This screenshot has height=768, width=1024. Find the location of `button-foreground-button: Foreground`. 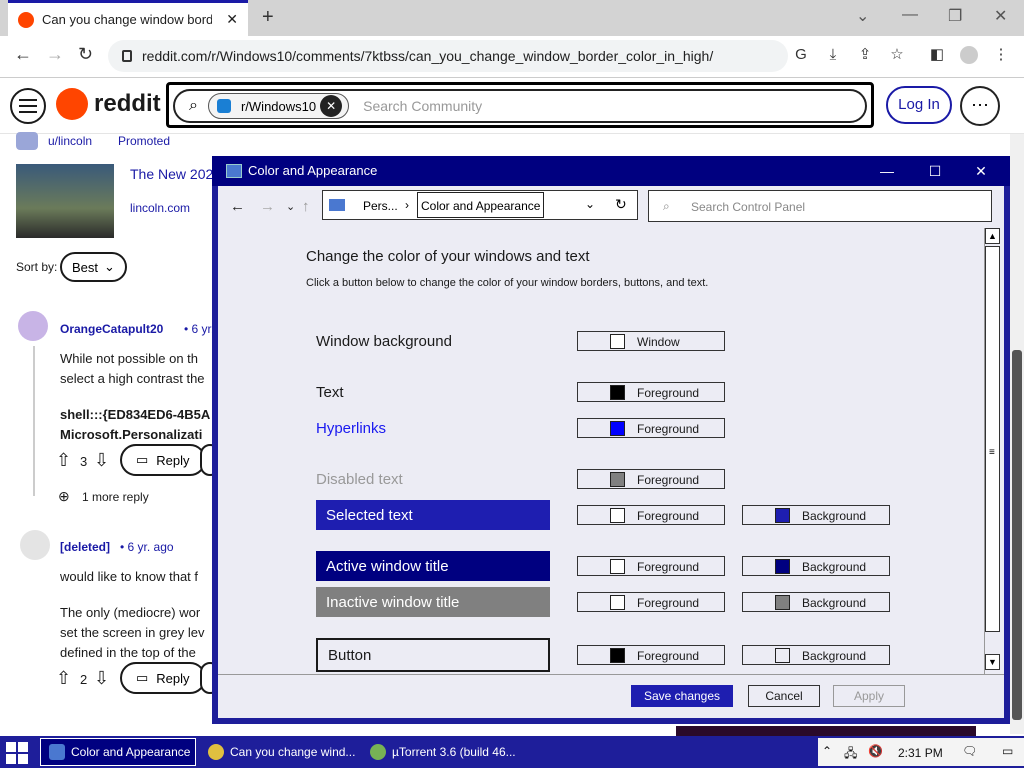

button-foreground-button: Foreground is located at coordinates (651, 655).